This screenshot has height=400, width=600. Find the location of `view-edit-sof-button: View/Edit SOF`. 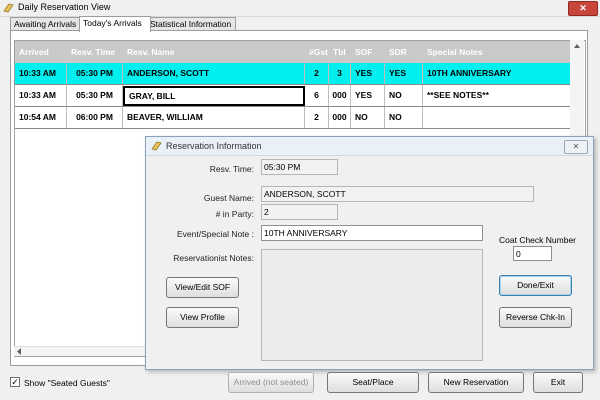

view-edit-sof-button: View/Edit SOF is located at coordinates (202, 287).